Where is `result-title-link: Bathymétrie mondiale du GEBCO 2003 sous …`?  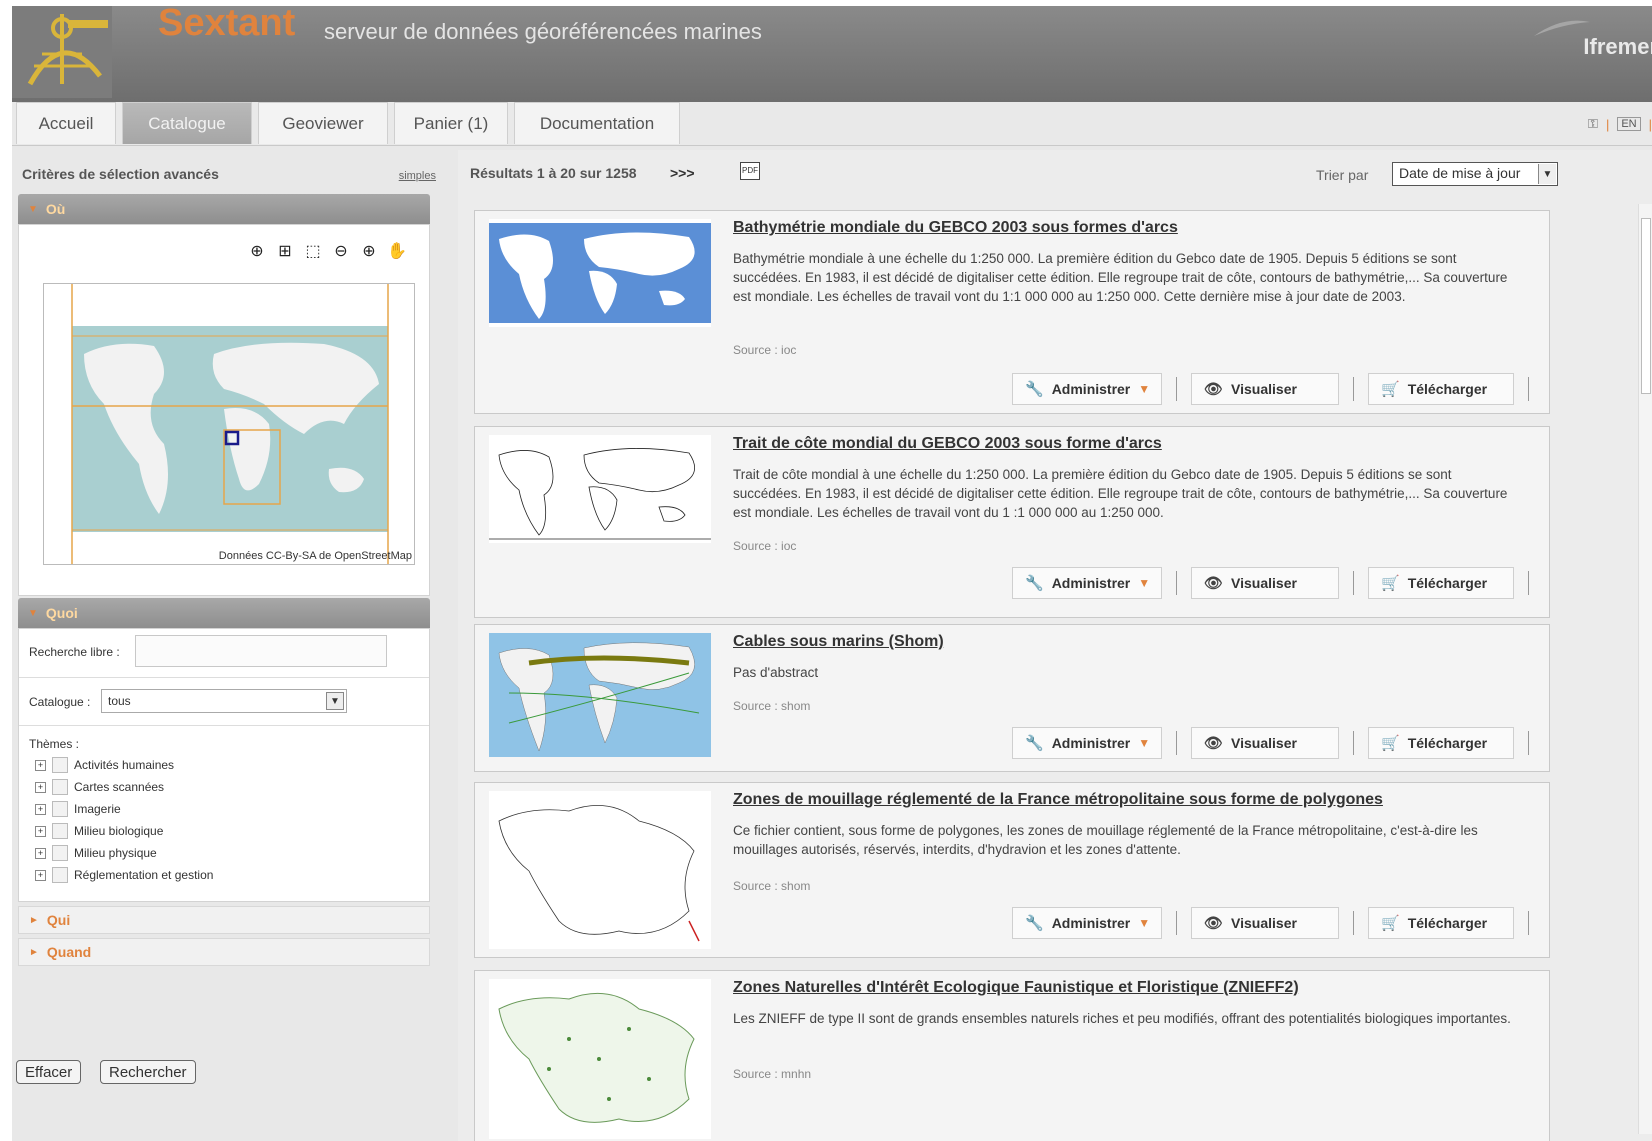 result-title-link: Bathymétrie mondiale du GEBCO 2003 sous … is located at coordinates (955, 228).